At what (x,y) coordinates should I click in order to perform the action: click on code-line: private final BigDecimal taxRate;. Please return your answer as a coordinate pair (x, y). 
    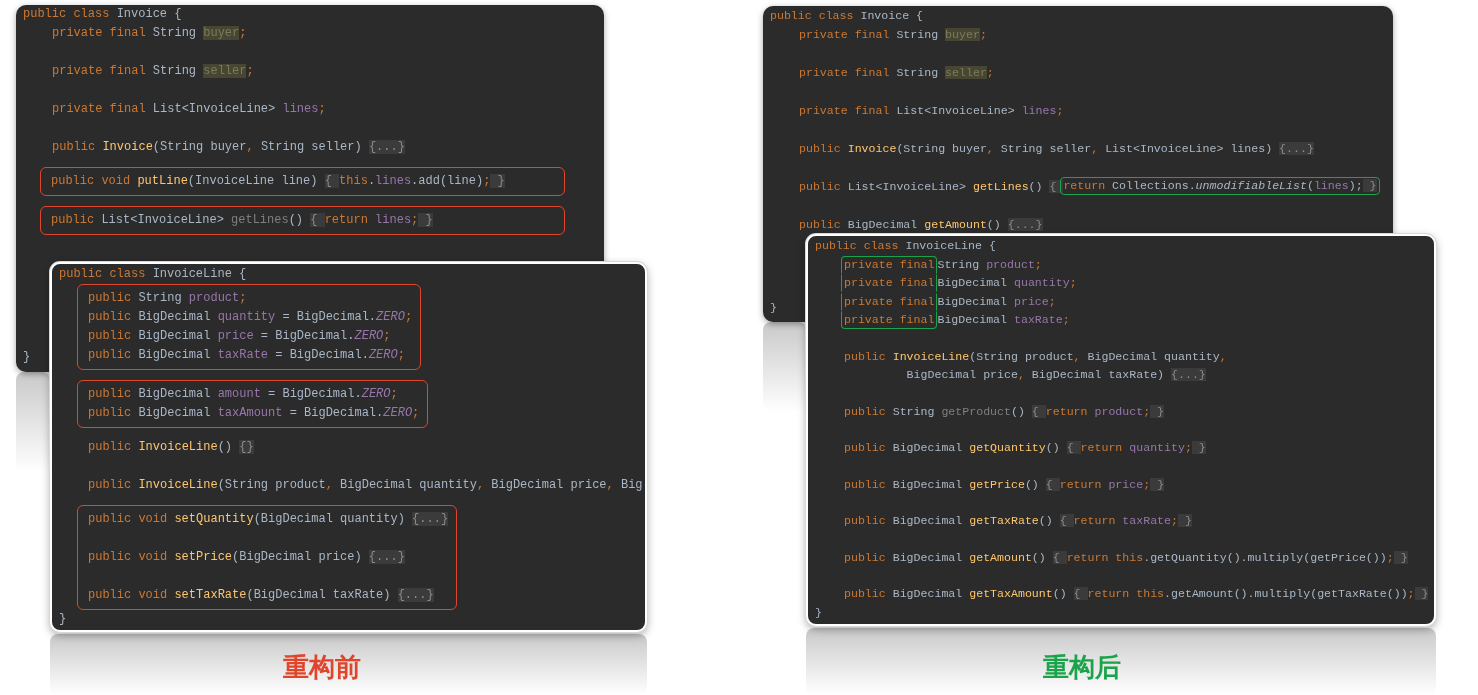
    Looking at the image, I should click on (942, 320).